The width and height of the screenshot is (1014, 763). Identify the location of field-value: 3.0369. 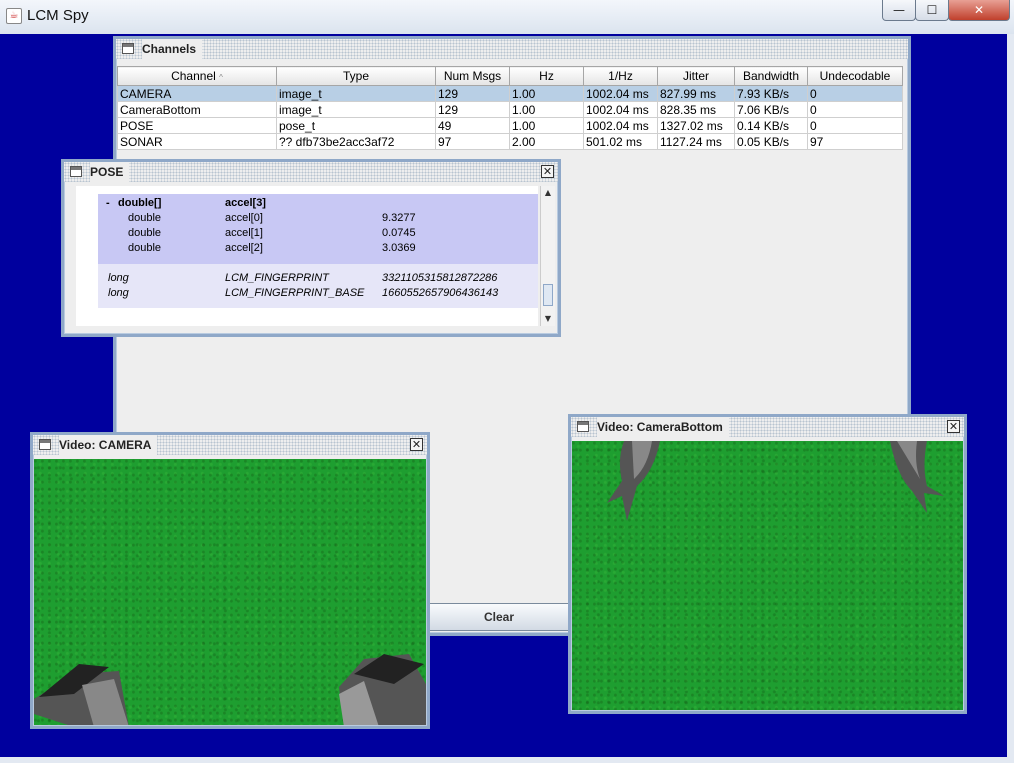
(399, 248).